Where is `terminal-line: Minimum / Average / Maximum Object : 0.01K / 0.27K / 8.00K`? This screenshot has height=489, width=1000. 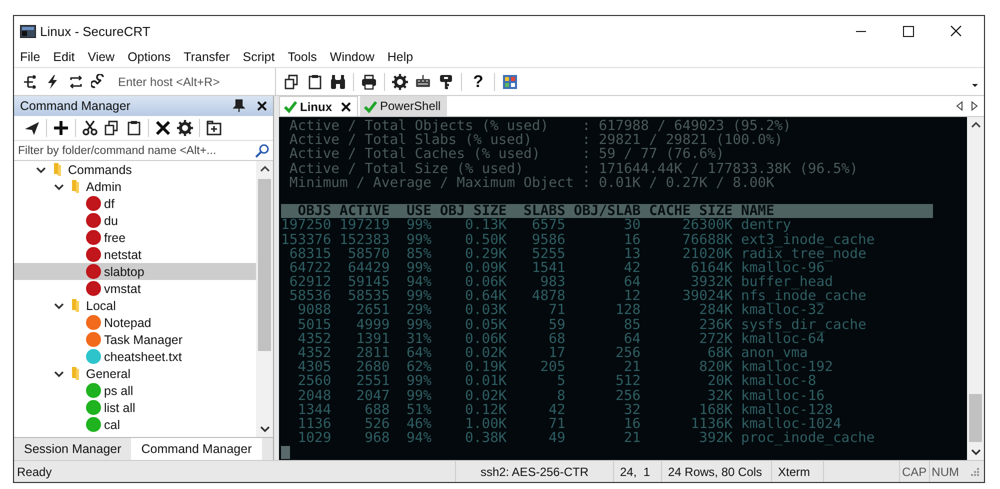 terminal-line: Minimum / Average / Maximum Object : 0.01K / 0.27K / 8.00K is located at coordinates (532, 183).